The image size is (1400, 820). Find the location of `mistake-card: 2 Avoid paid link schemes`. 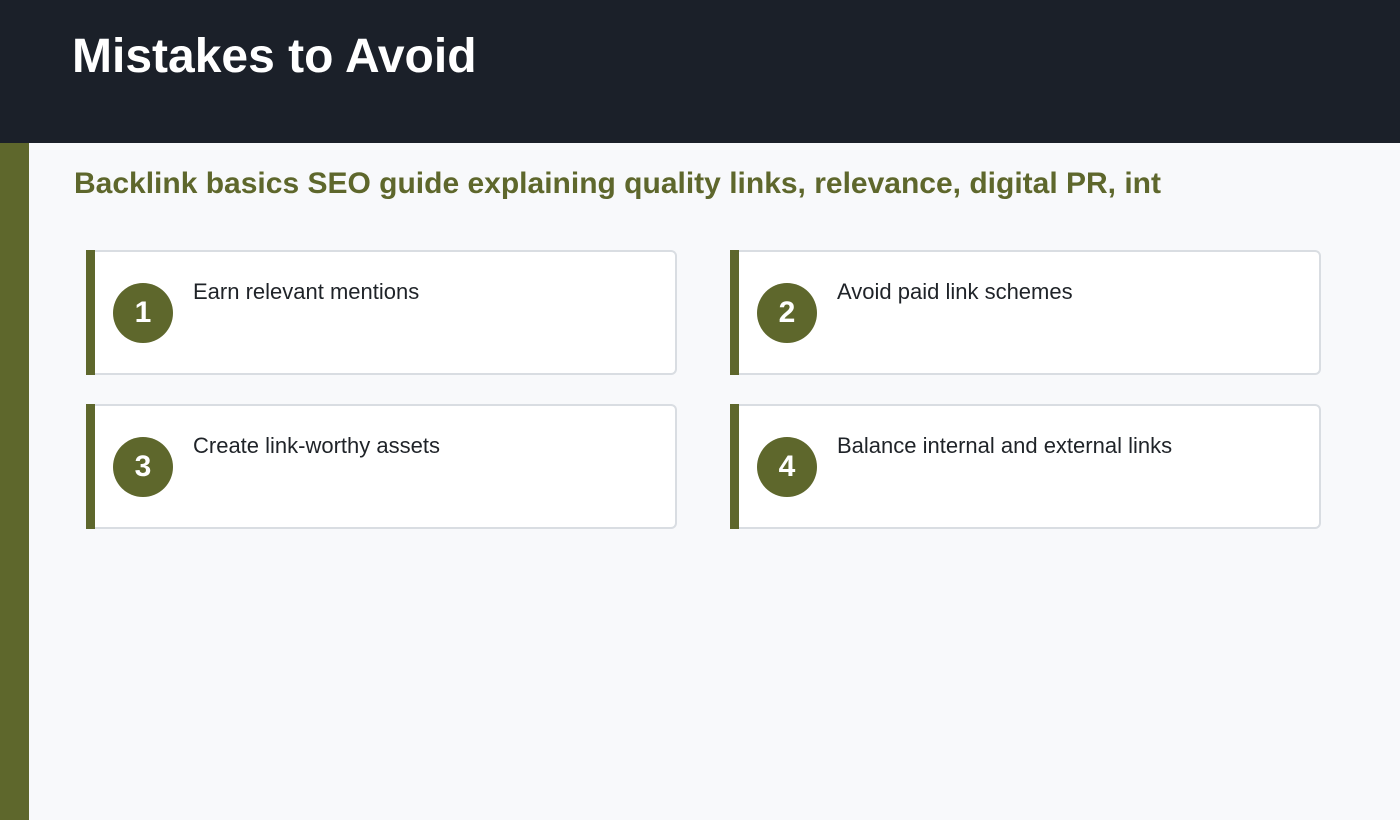

mistake-card: 2 Avoid paid link schemes is located at coordinates (1025, 312).